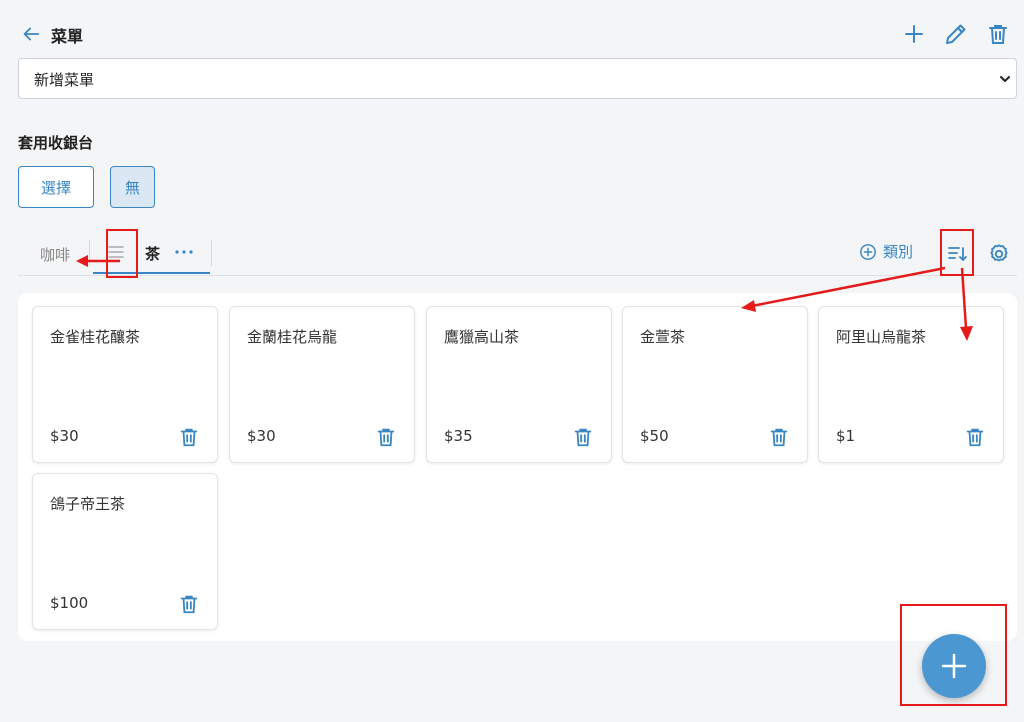  What do you see at coordinates (95, 337) in the screenshot?
I see `product-name: 金雀桂花釀茶` at bounding box center [95, 337].